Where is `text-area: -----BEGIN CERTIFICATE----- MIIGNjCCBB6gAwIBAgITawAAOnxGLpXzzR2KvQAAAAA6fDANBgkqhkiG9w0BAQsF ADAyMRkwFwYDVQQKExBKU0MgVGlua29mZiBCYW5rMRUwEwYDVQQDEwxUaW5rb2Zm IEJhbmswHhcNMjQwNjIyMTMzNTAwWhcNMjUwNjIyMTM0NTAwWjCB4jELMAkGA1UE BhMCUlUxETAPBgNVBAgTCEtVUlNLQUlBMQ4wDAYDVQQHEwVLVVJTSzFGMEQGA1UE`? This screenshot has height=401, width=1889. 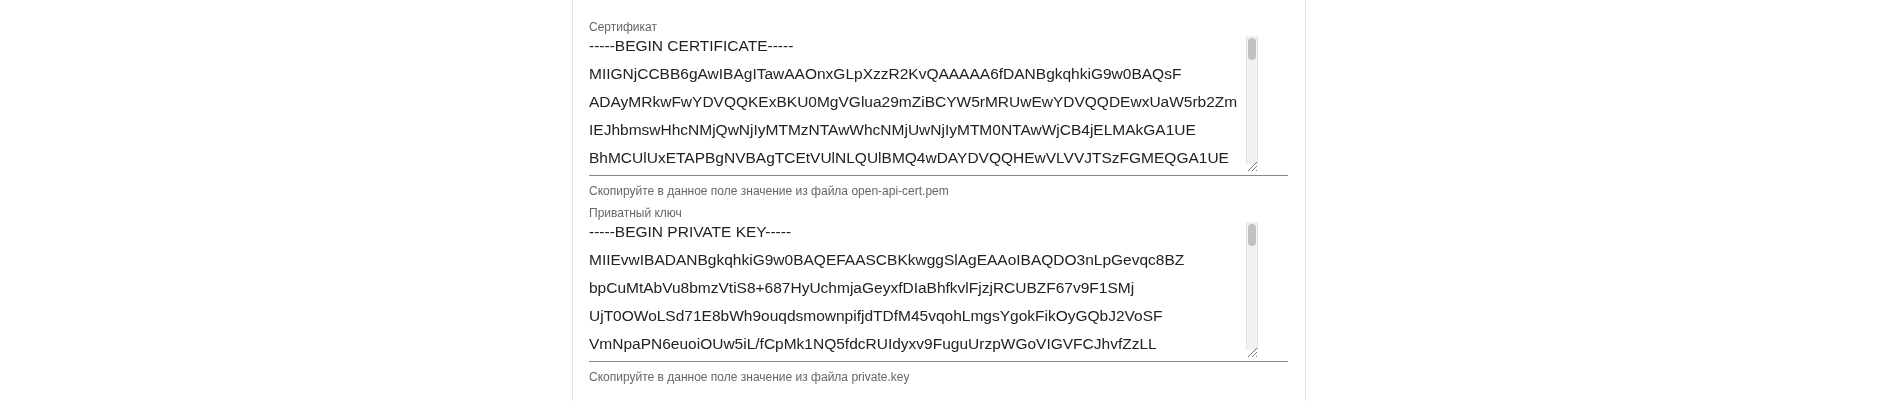 text-area: -----BEGIN CERTIFICATE----- MIIGNjCCBB6gAwIBAgITawAAOnxGLpXzzR2KvQAAAAA6fDANBgkqhkiG9w0BAQsF ADAyMRkwFwYDVQQKExBKU0MgVGlua29mZiBCYW5rMRUwEwYDVQQDEwxUaW5rb2Zm IEJhbmswHhcNMjQwNjIyMTMzNTAwWhcNMjUwNjIyMTM0NTAwWjCB4jELMAkGA1UE BhMCUlUxETAPBgNVBAgTCEtVUlNLQUlBMQ4wDAYDVQQHEwVLVVJTSzFGMEQGA1UE is located at coordinates (938, 105).